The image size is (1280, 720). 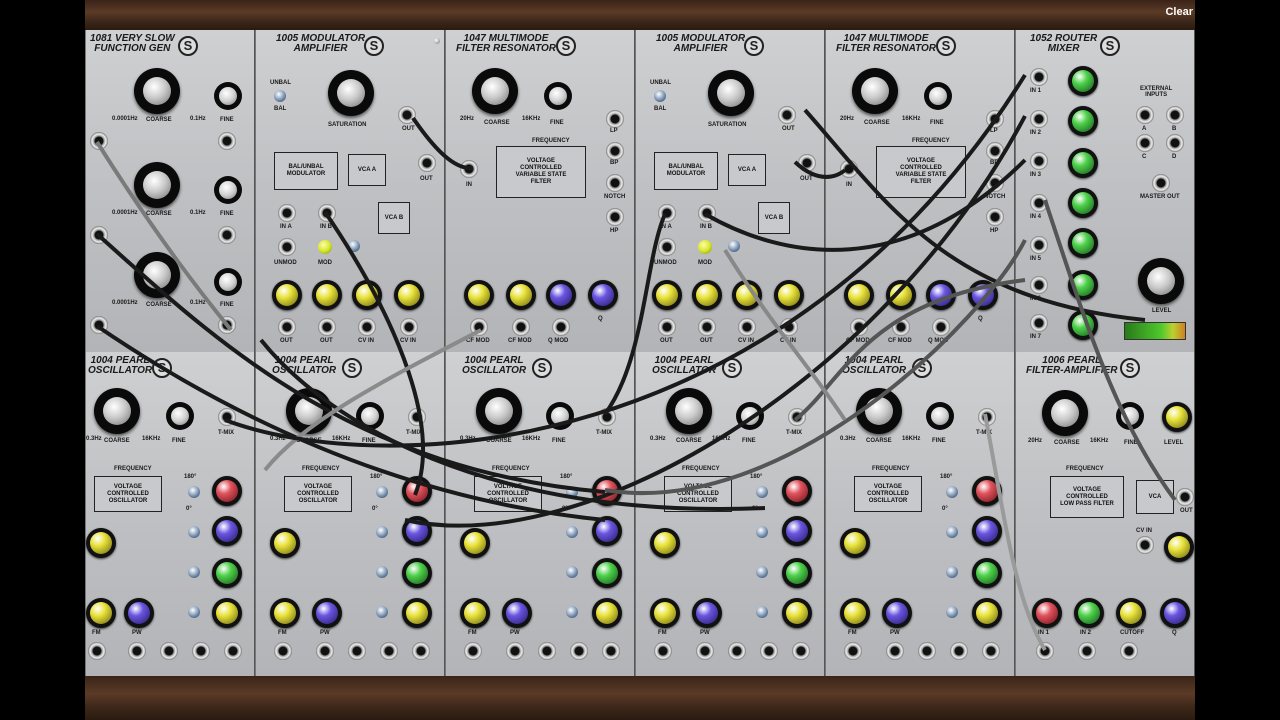 I want to click on sine-level-knob, so click(x=227, y=491).